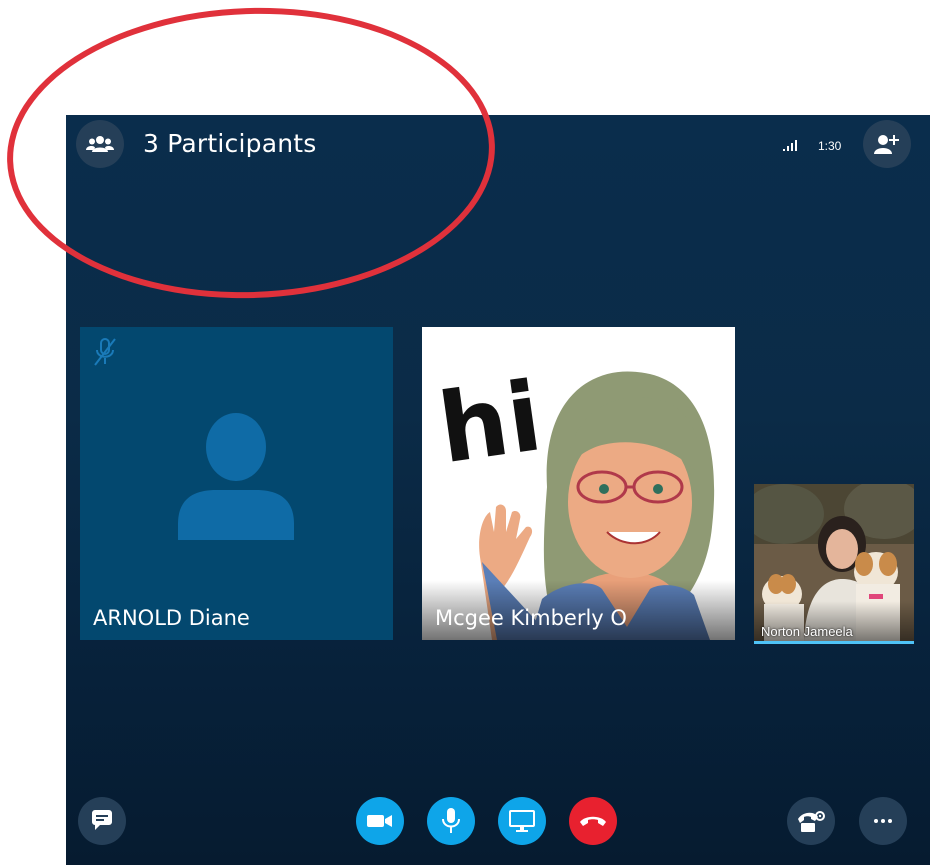 Image resolution: width=930 pixels, height=865 pixels. I want to click on microphone-icon, so click(451, 820).